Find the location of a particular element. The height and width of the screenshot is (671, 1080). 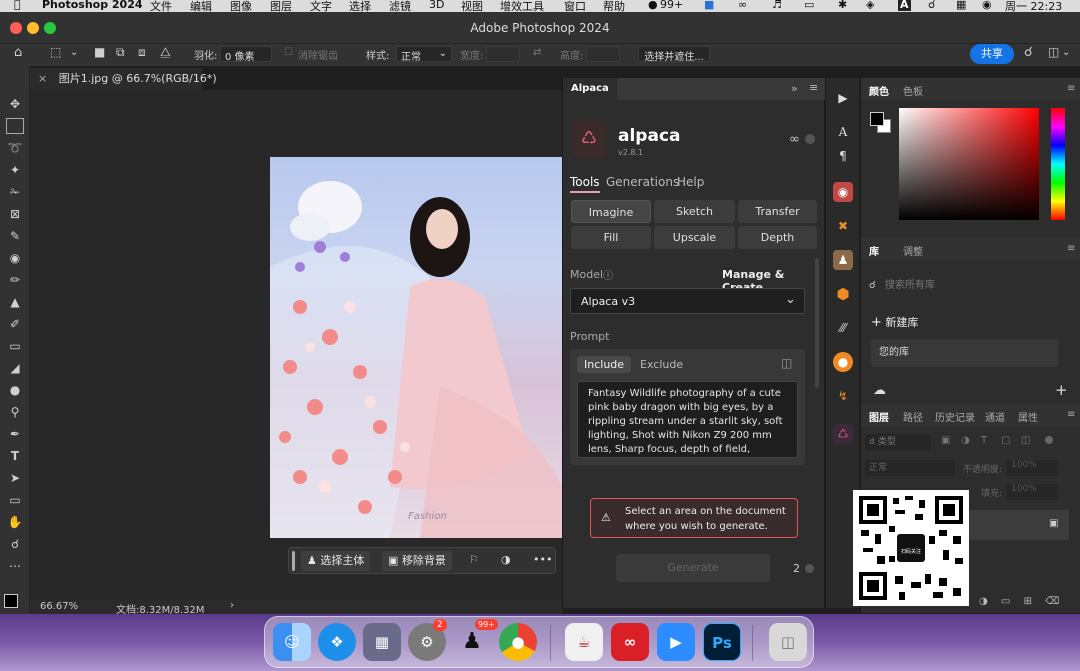

battery-icon: ▭ is located at coordinates (809, 5).